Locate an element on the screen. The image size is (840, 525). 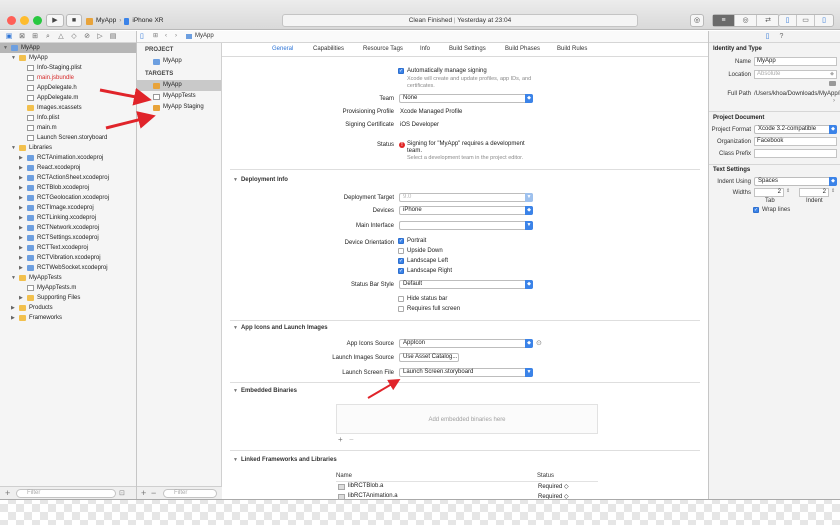
navigator-toggle-icon: ▯ is located at coordinates (788, 20).